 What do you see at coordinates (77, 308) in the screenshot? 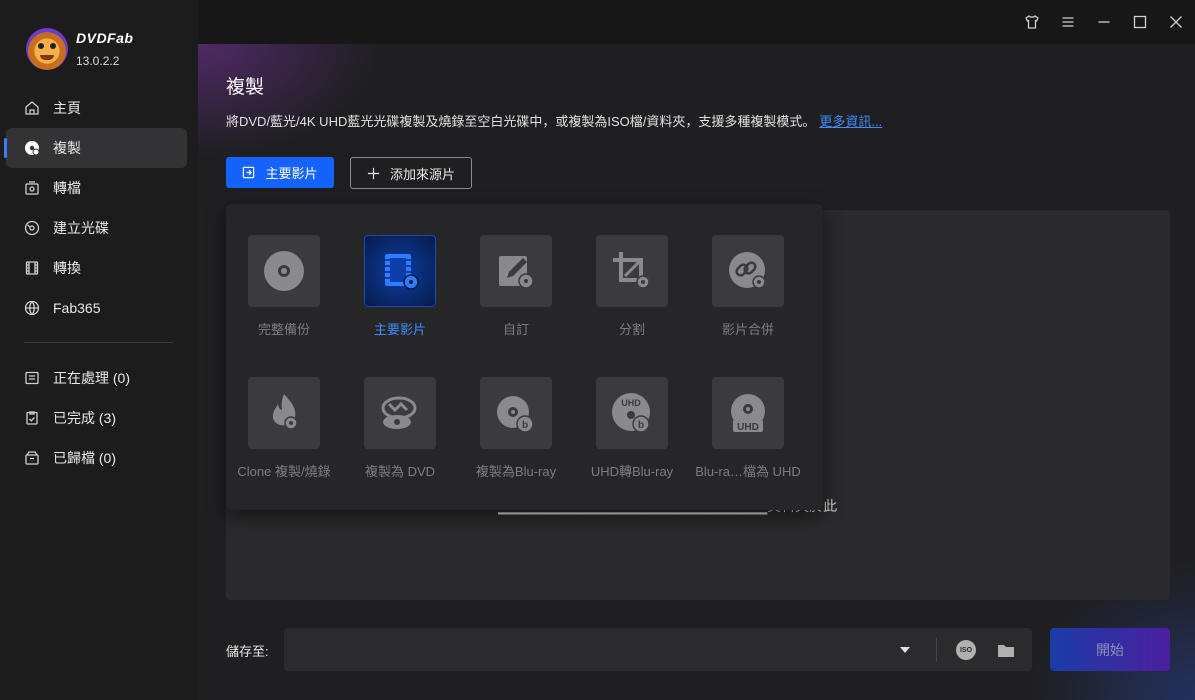
I see `nav-label: Fab365` at bounding box center [77, 308].